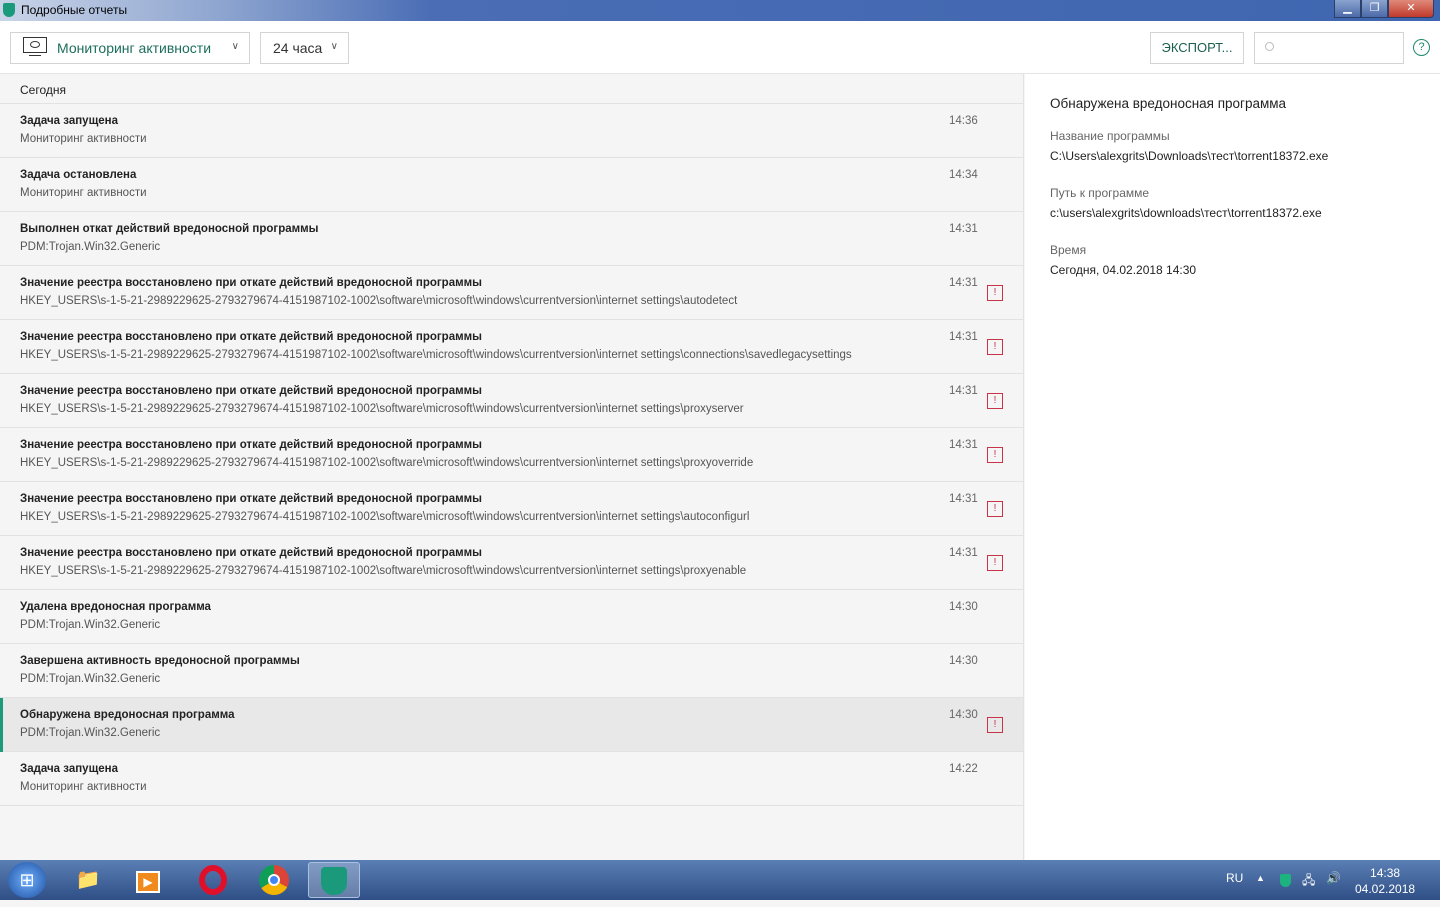 The width and height of the screenshot is (1440, 907). What do you see at coordinates (1329, 48) in the screenshot?
I see `search-input` at bounding box center [1329, 48].